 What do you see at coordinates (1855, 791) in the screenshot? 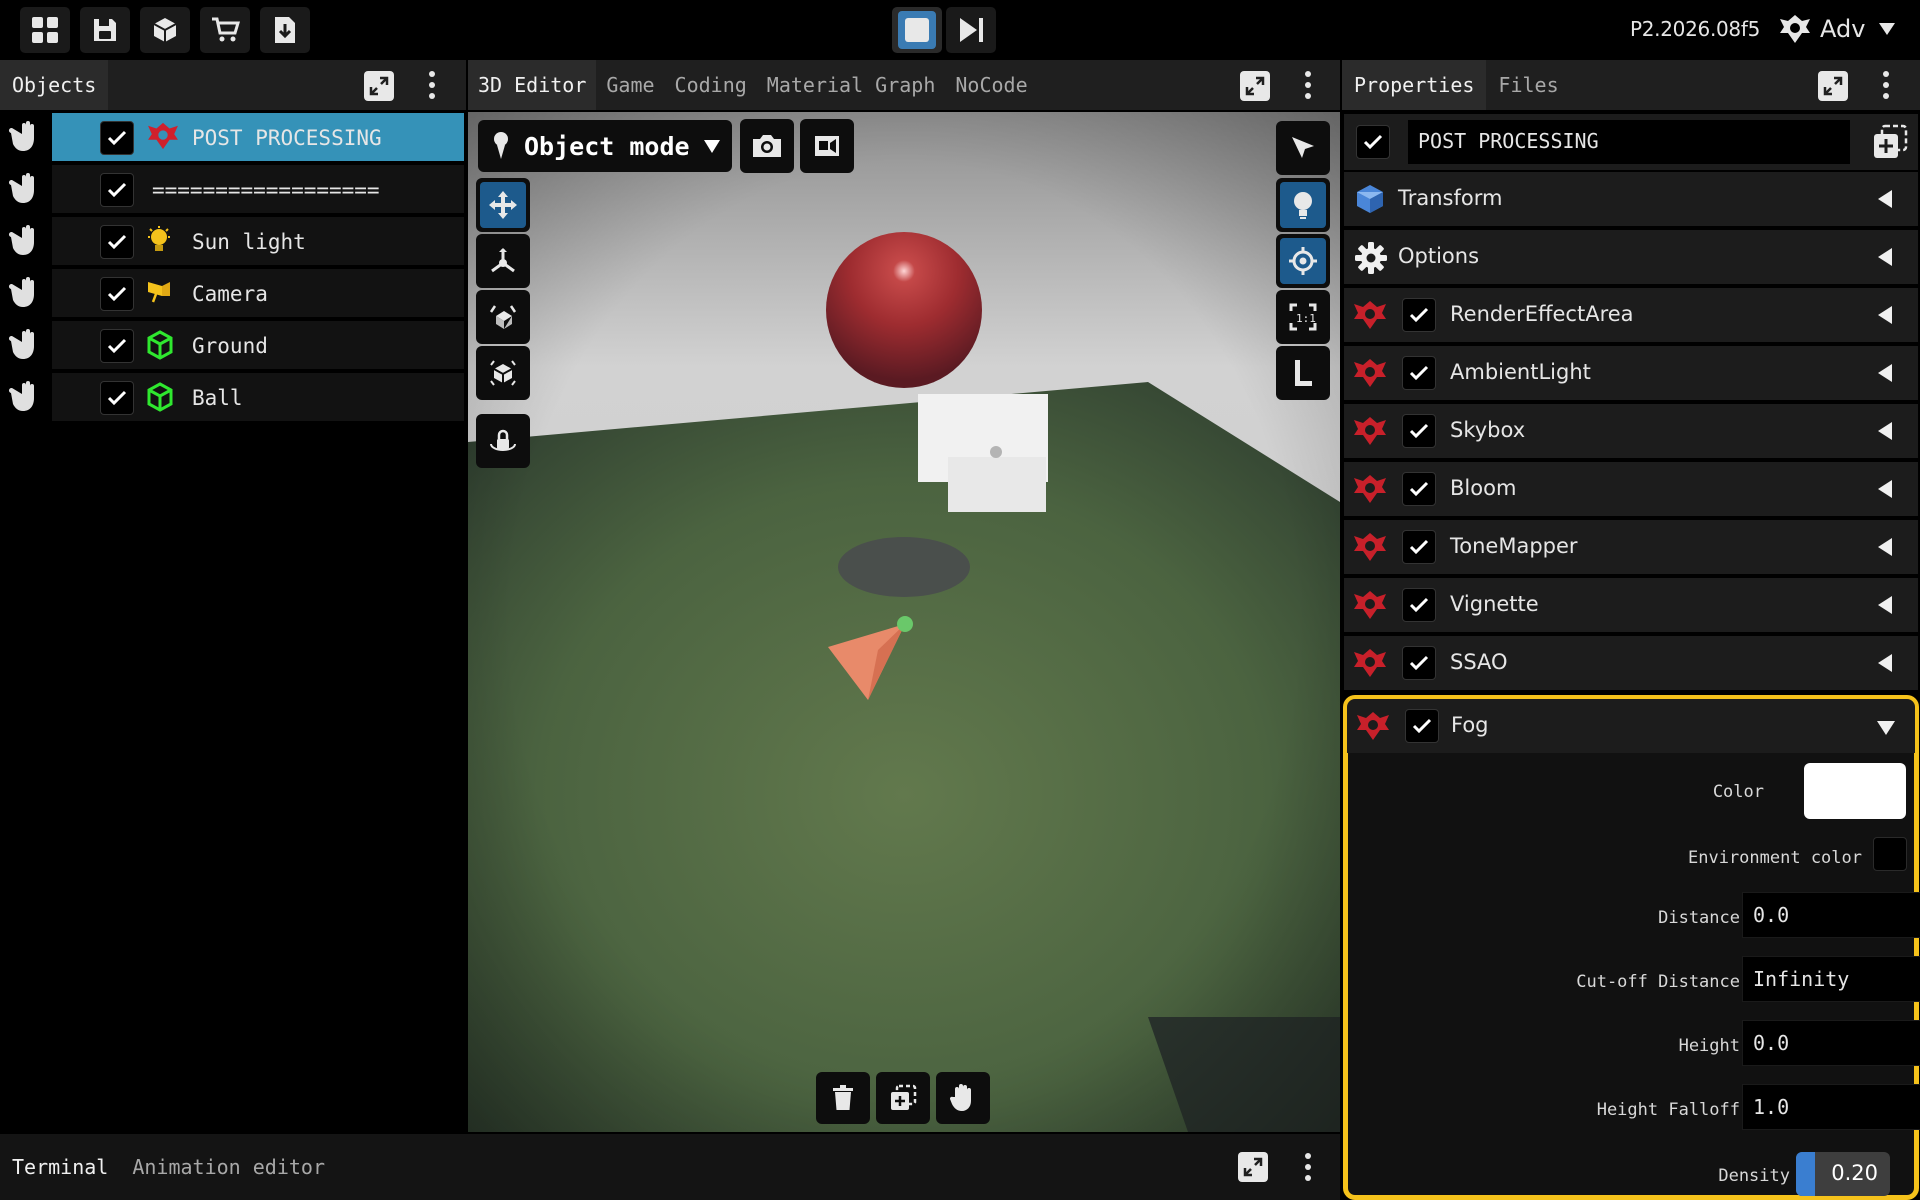
I see `fog-color-swatch` at bounding box center [1855, 791].